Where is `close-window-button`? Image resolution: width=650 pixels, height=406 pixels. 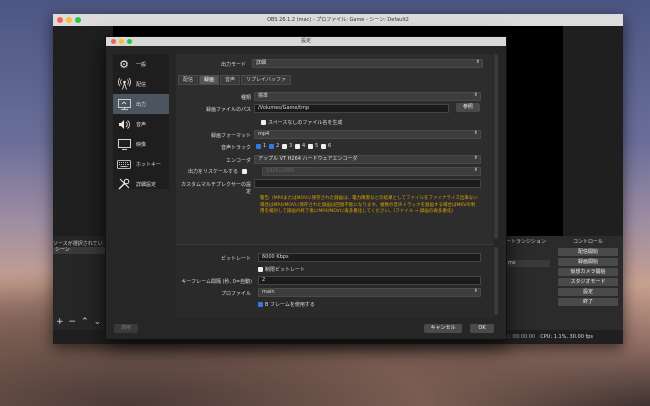
close-window-button is located at coordinates (60, 20).